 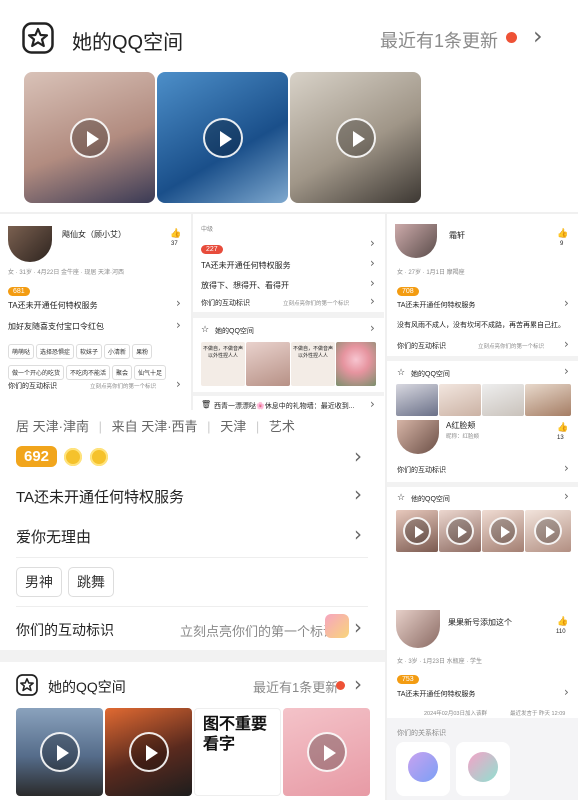 What do you see at coordinates (430, 499) in the screenshot?
I see `space-title: 他的QQ空间` at bounding box center [430, 499].